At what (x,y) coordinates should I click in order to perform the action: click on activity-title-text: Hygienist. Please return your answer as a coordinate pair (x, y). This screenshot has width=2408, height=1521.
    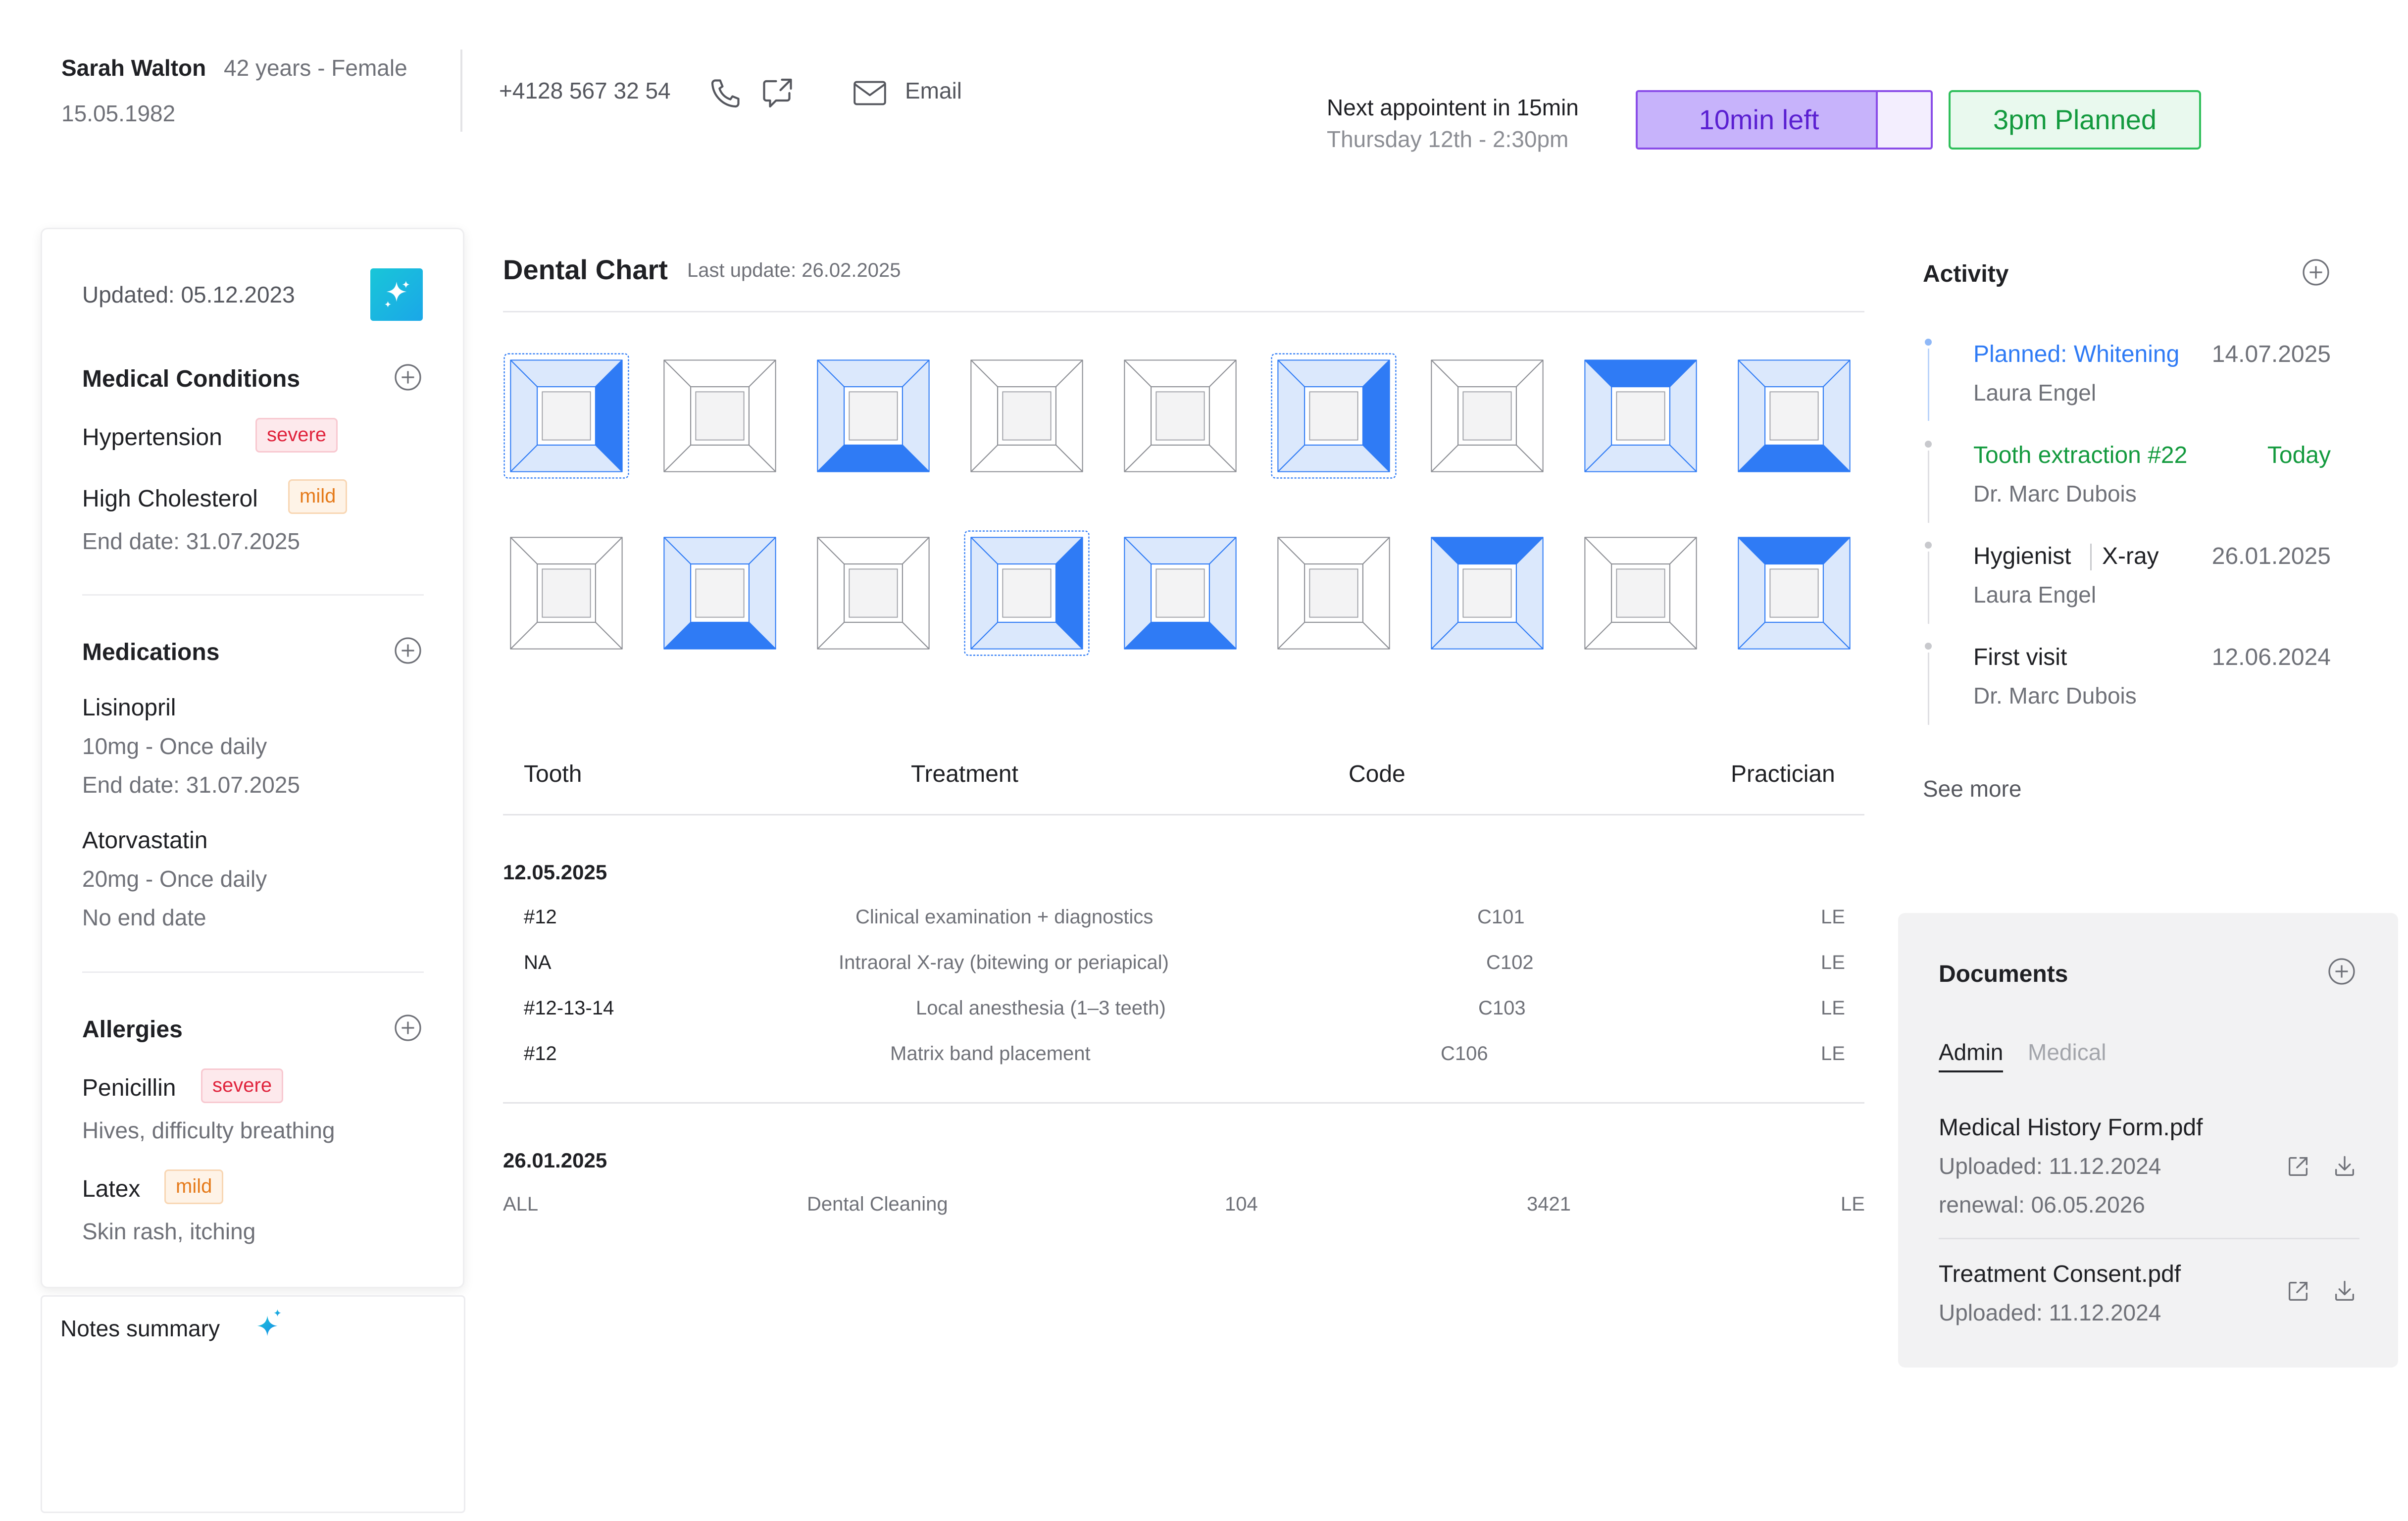
    Looking at the image, I should click on (2022, 556).